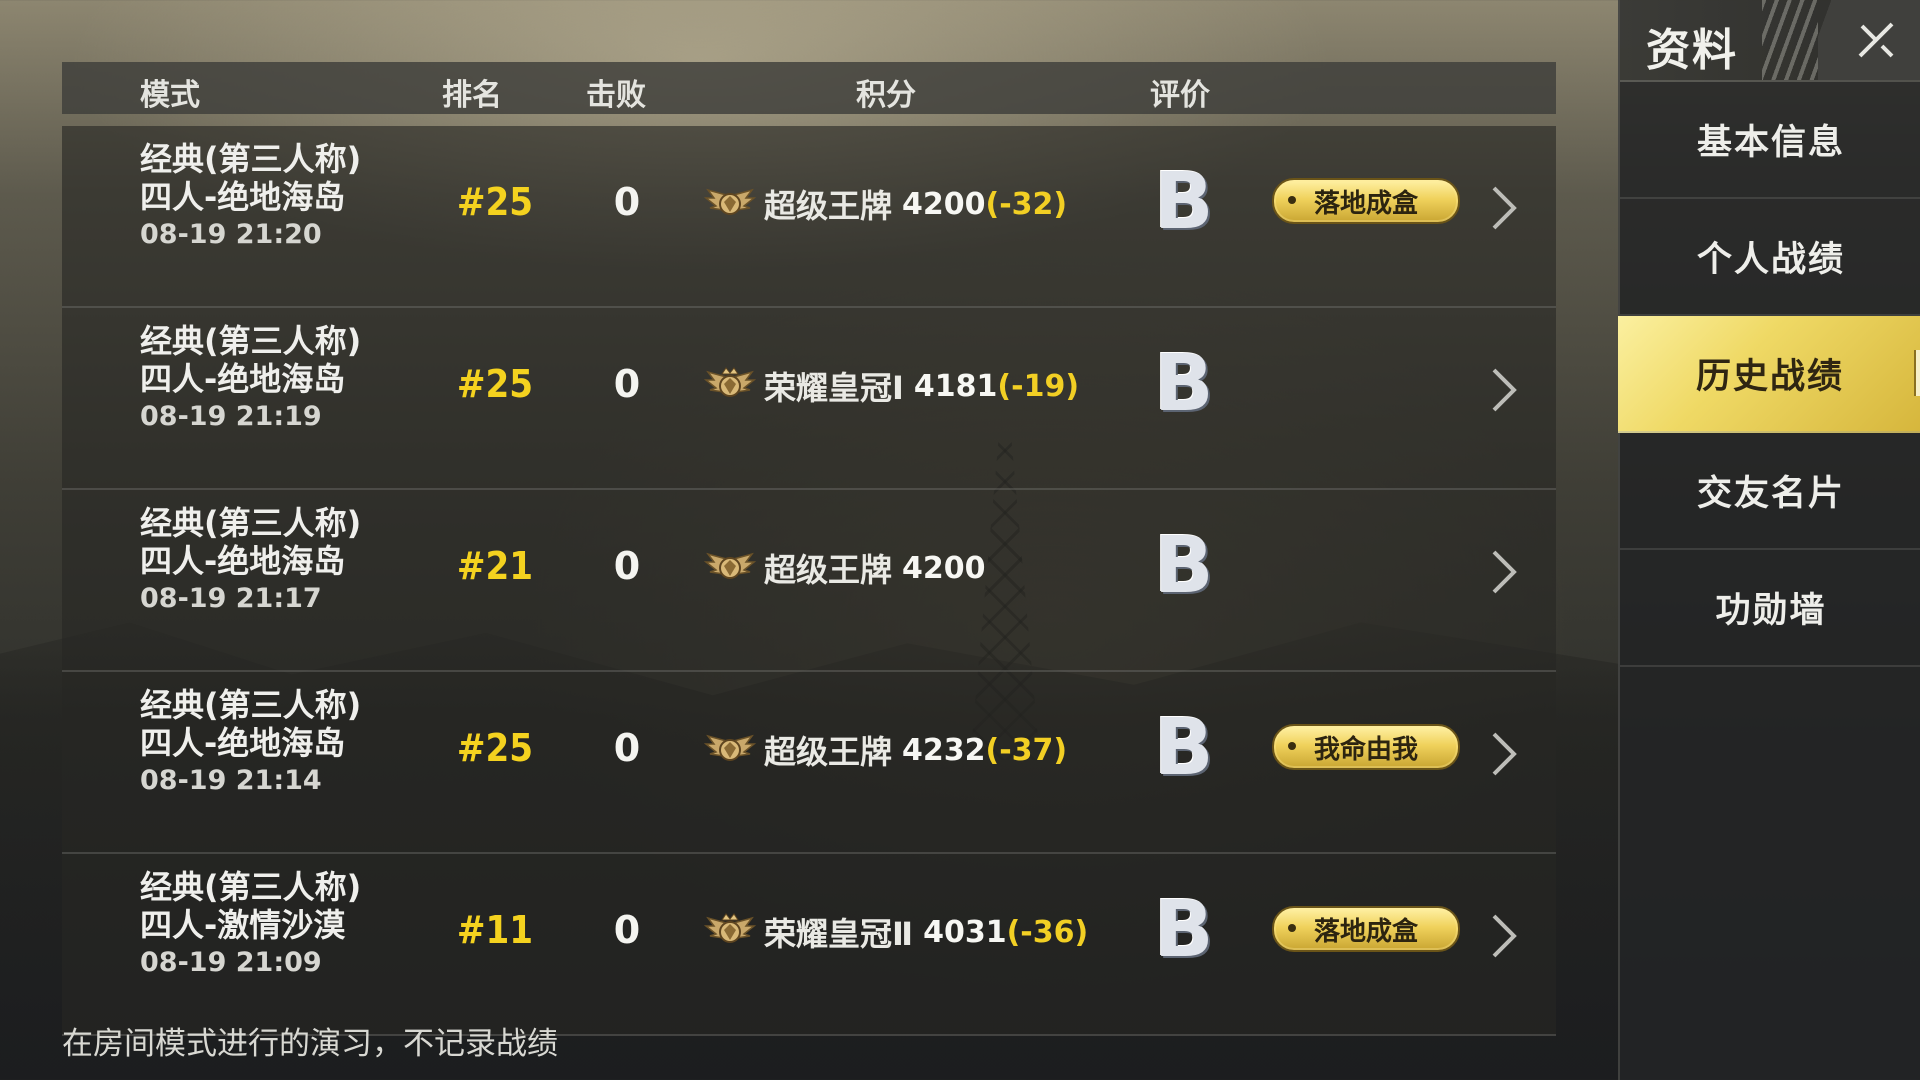  What do you see at coordinates (1770, 143) in the screenshot?
I see `sidebar-item-label: 基本信息` at bounding box center [1770, 143].